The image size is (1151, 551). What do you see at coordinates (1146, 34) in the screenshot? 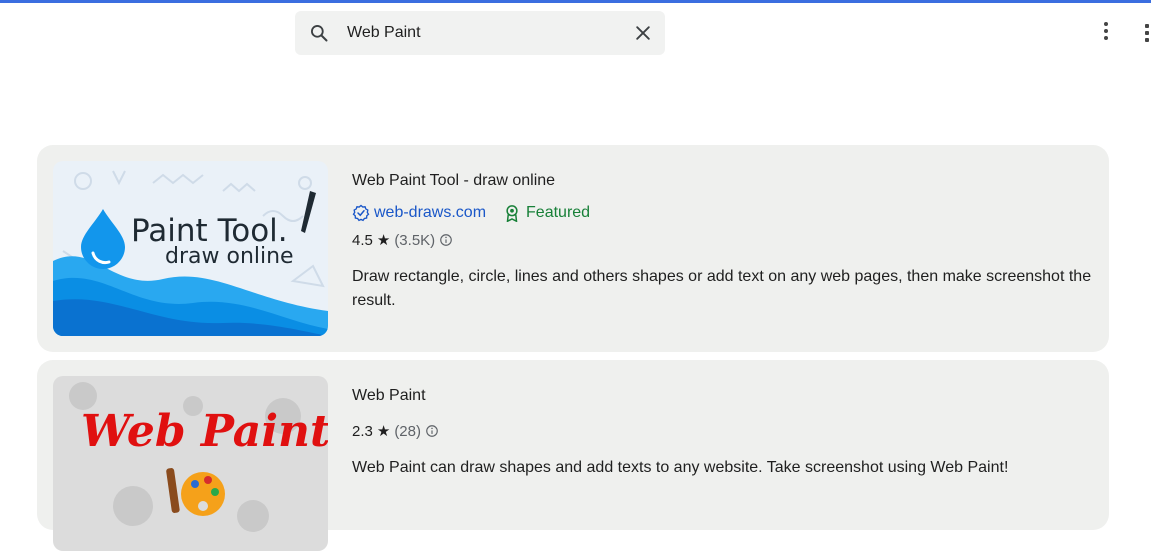
I see `apps-grid-icon` at bounding box center [1146, 34].